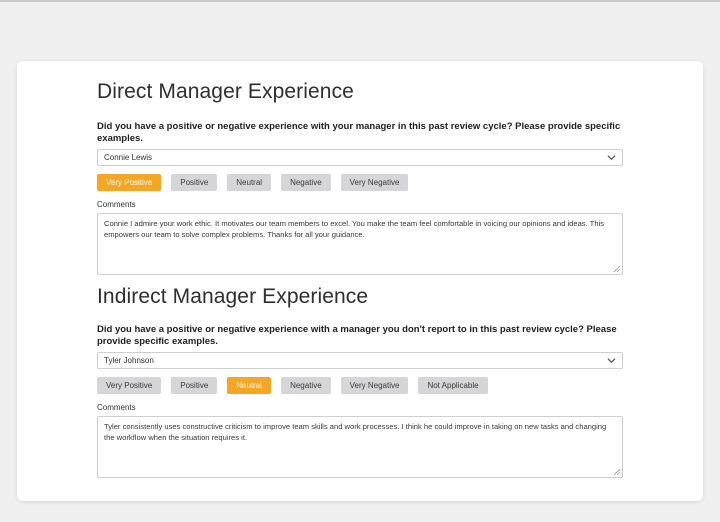 The width and height of the screenshot is (720, 522). I want to click on manager-select: Tyler Johnson, so click(360, 360).